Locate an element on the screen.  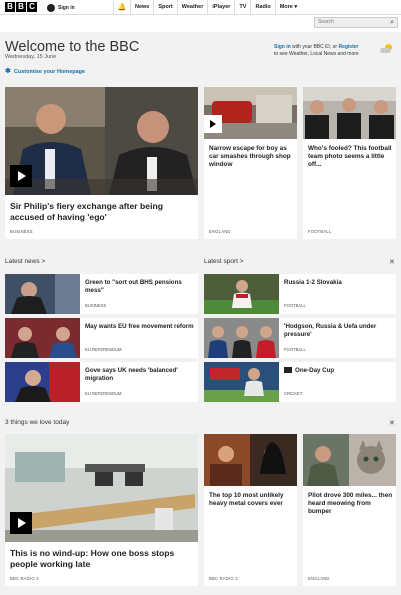
logo-letter: C is located at coordinates (32, 7).